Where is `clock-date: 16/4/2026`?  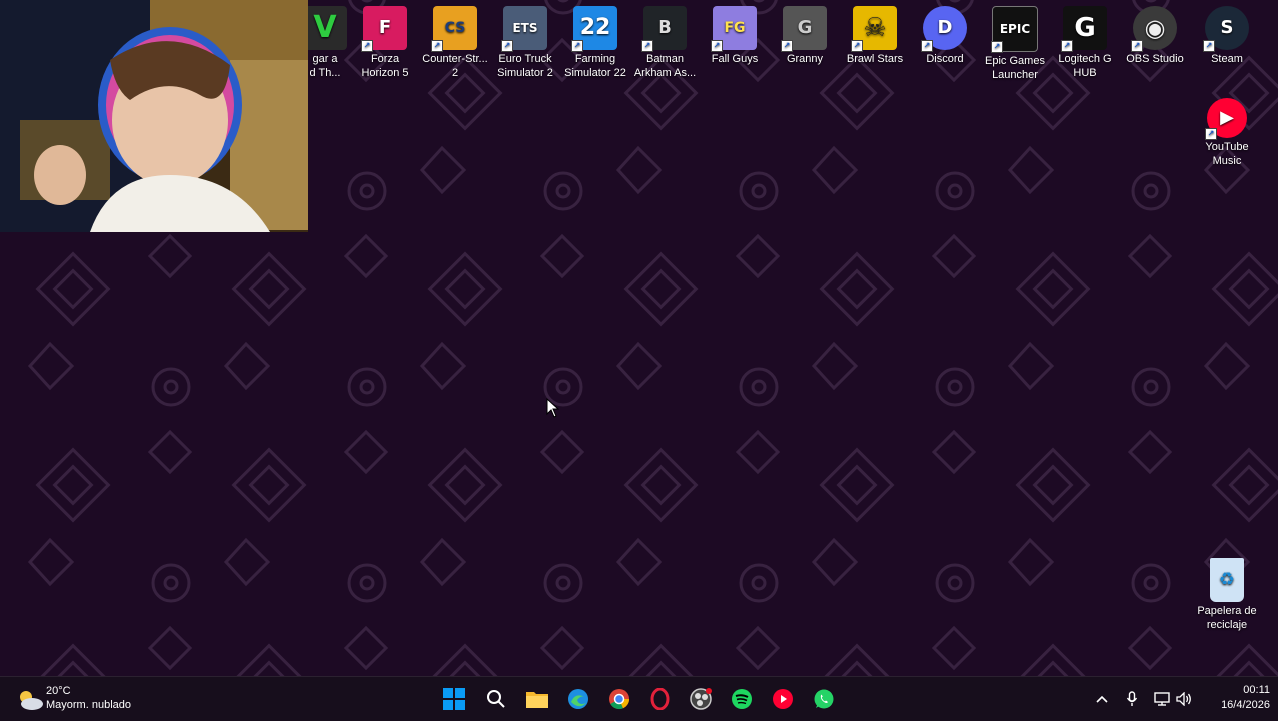 clock-date: 16/4/2026 is located at coordinates (1245, 705).